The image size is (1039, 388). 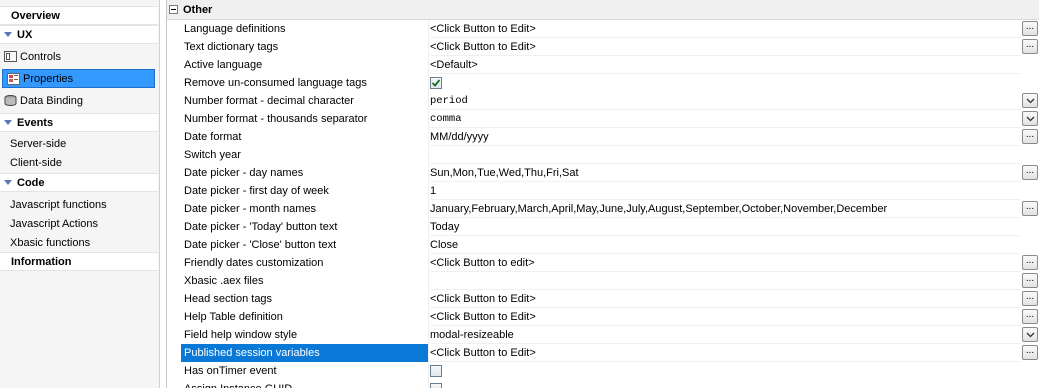 What do you see at coordinates (79, 162) in the screenshot?
I see `sidebar-item-client-side: Client-side` at bounding box center [79, 162].